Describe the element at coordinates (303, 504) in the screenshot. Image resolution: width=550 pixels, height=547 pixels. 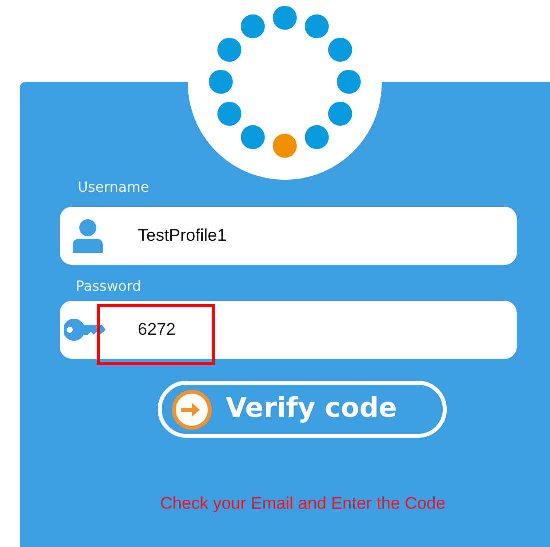
I see `instruction-message: Check your Email and Enter the Code` at that location.